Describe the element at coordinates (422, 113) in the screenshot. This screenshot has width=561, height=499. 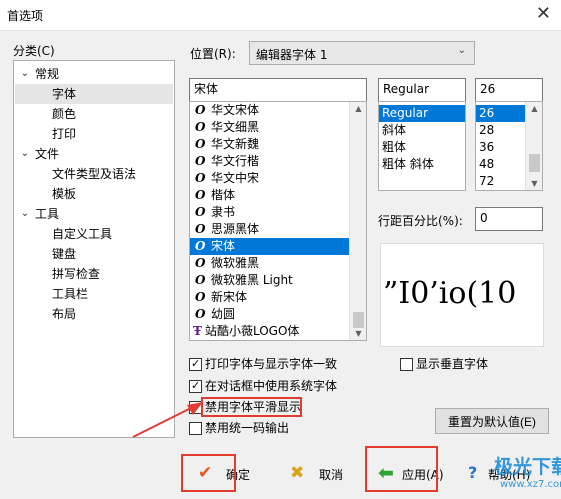
I see `style-list-item: Regular` at that location.